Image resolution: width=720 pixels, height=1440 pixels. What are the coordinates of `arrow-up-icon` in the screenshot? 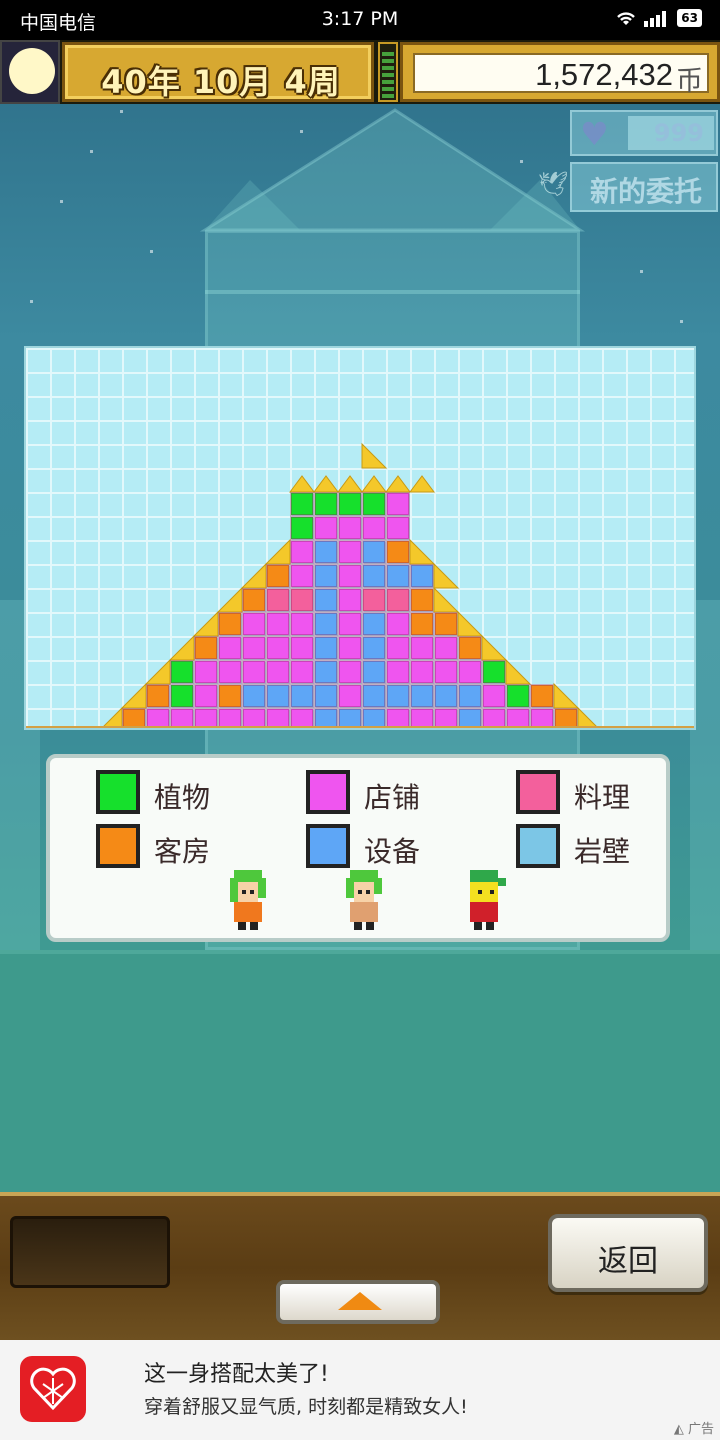 It's located at (360, 1301).